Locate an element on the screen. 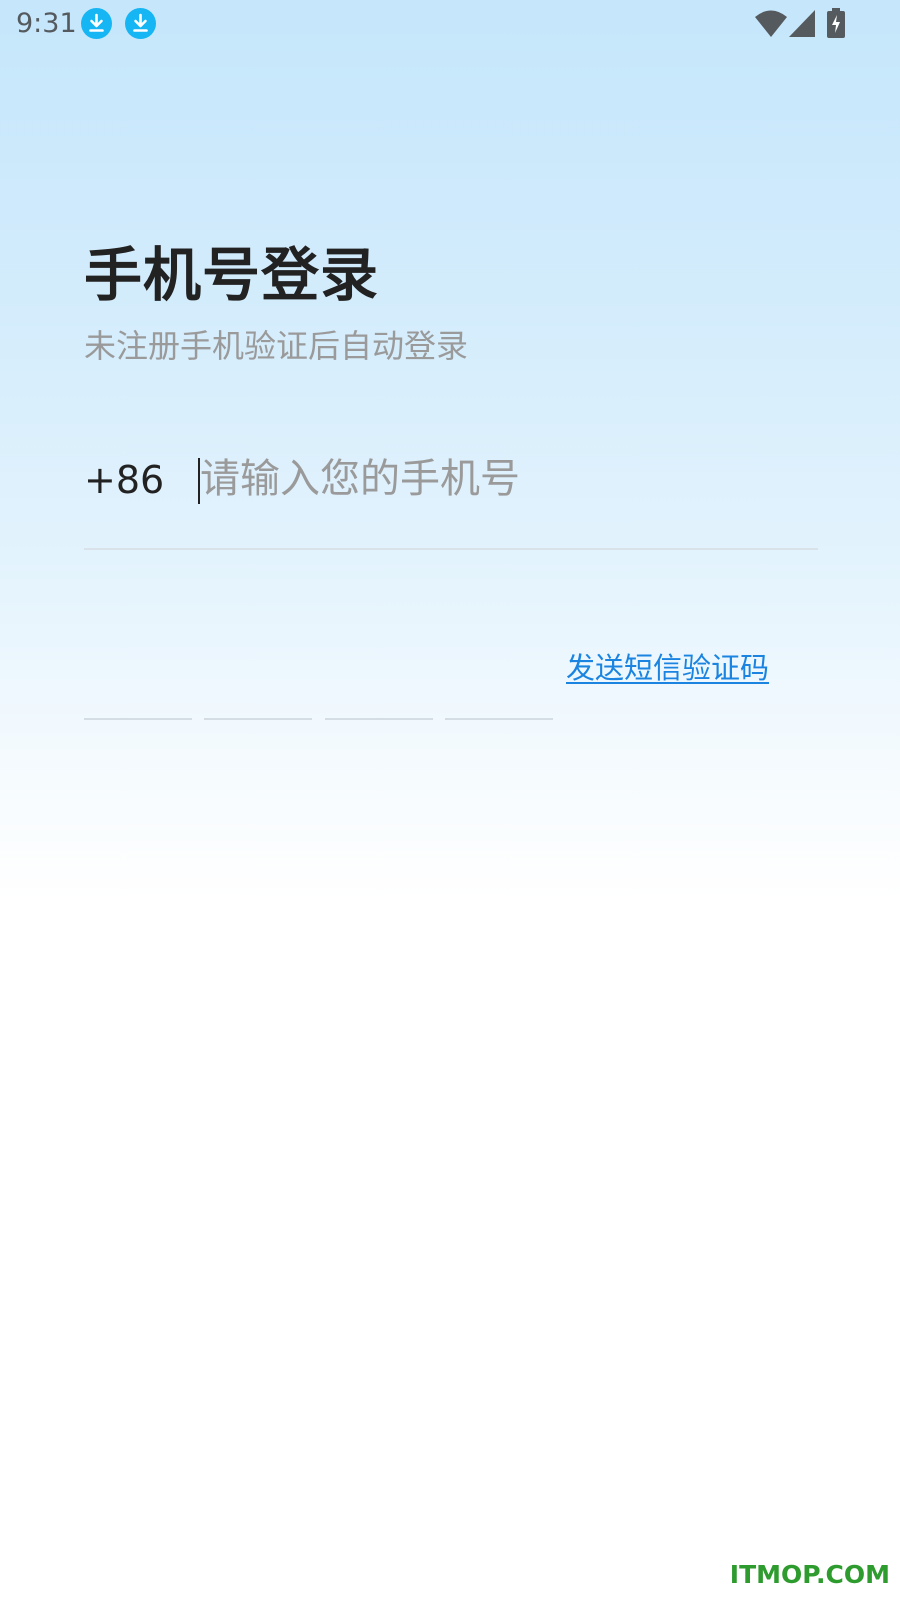  signal-icon is located at coordinates (802, 25).